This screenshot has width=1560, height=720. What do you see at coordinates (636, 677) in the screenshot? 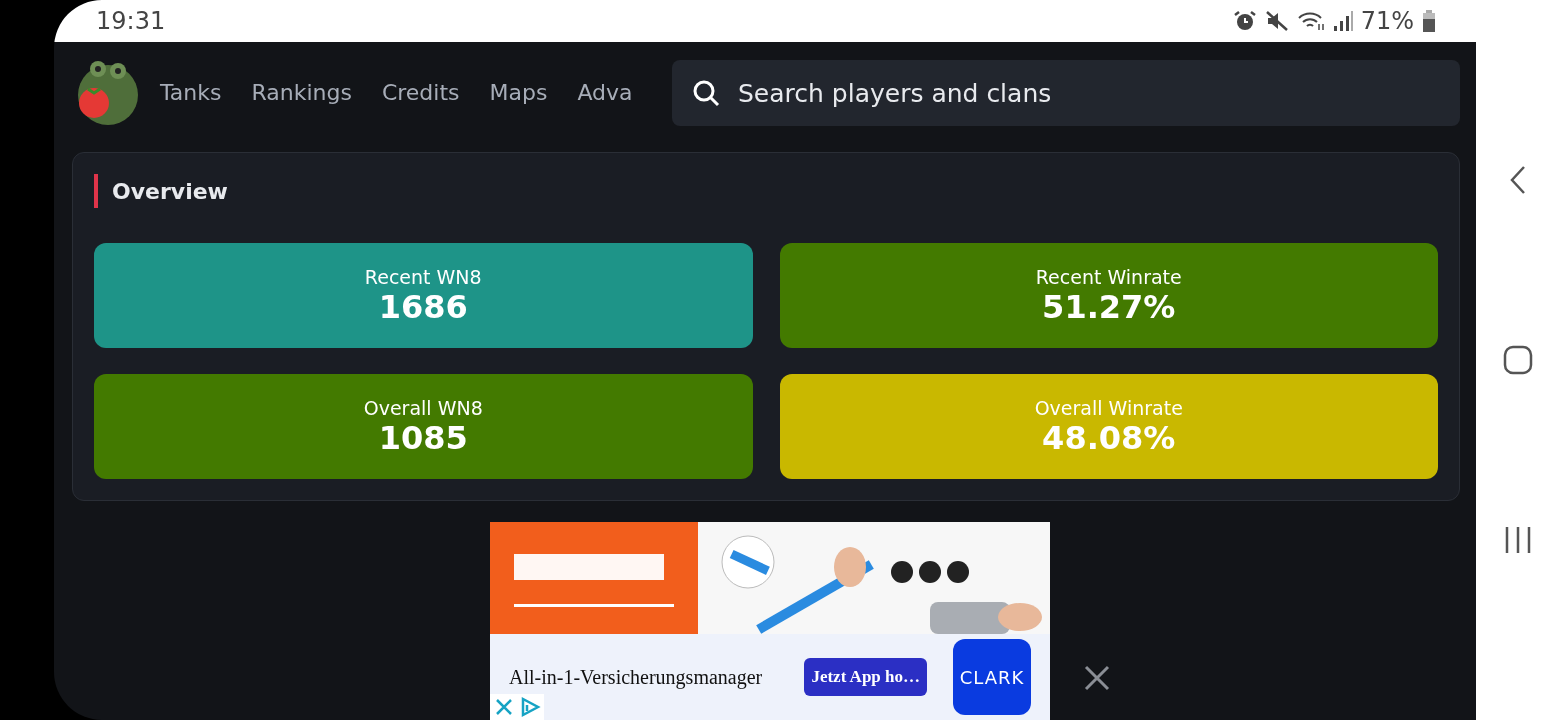
I see `ad-headline: All-in-1-Versicherungsmanager` at bounding box center [636, 677].